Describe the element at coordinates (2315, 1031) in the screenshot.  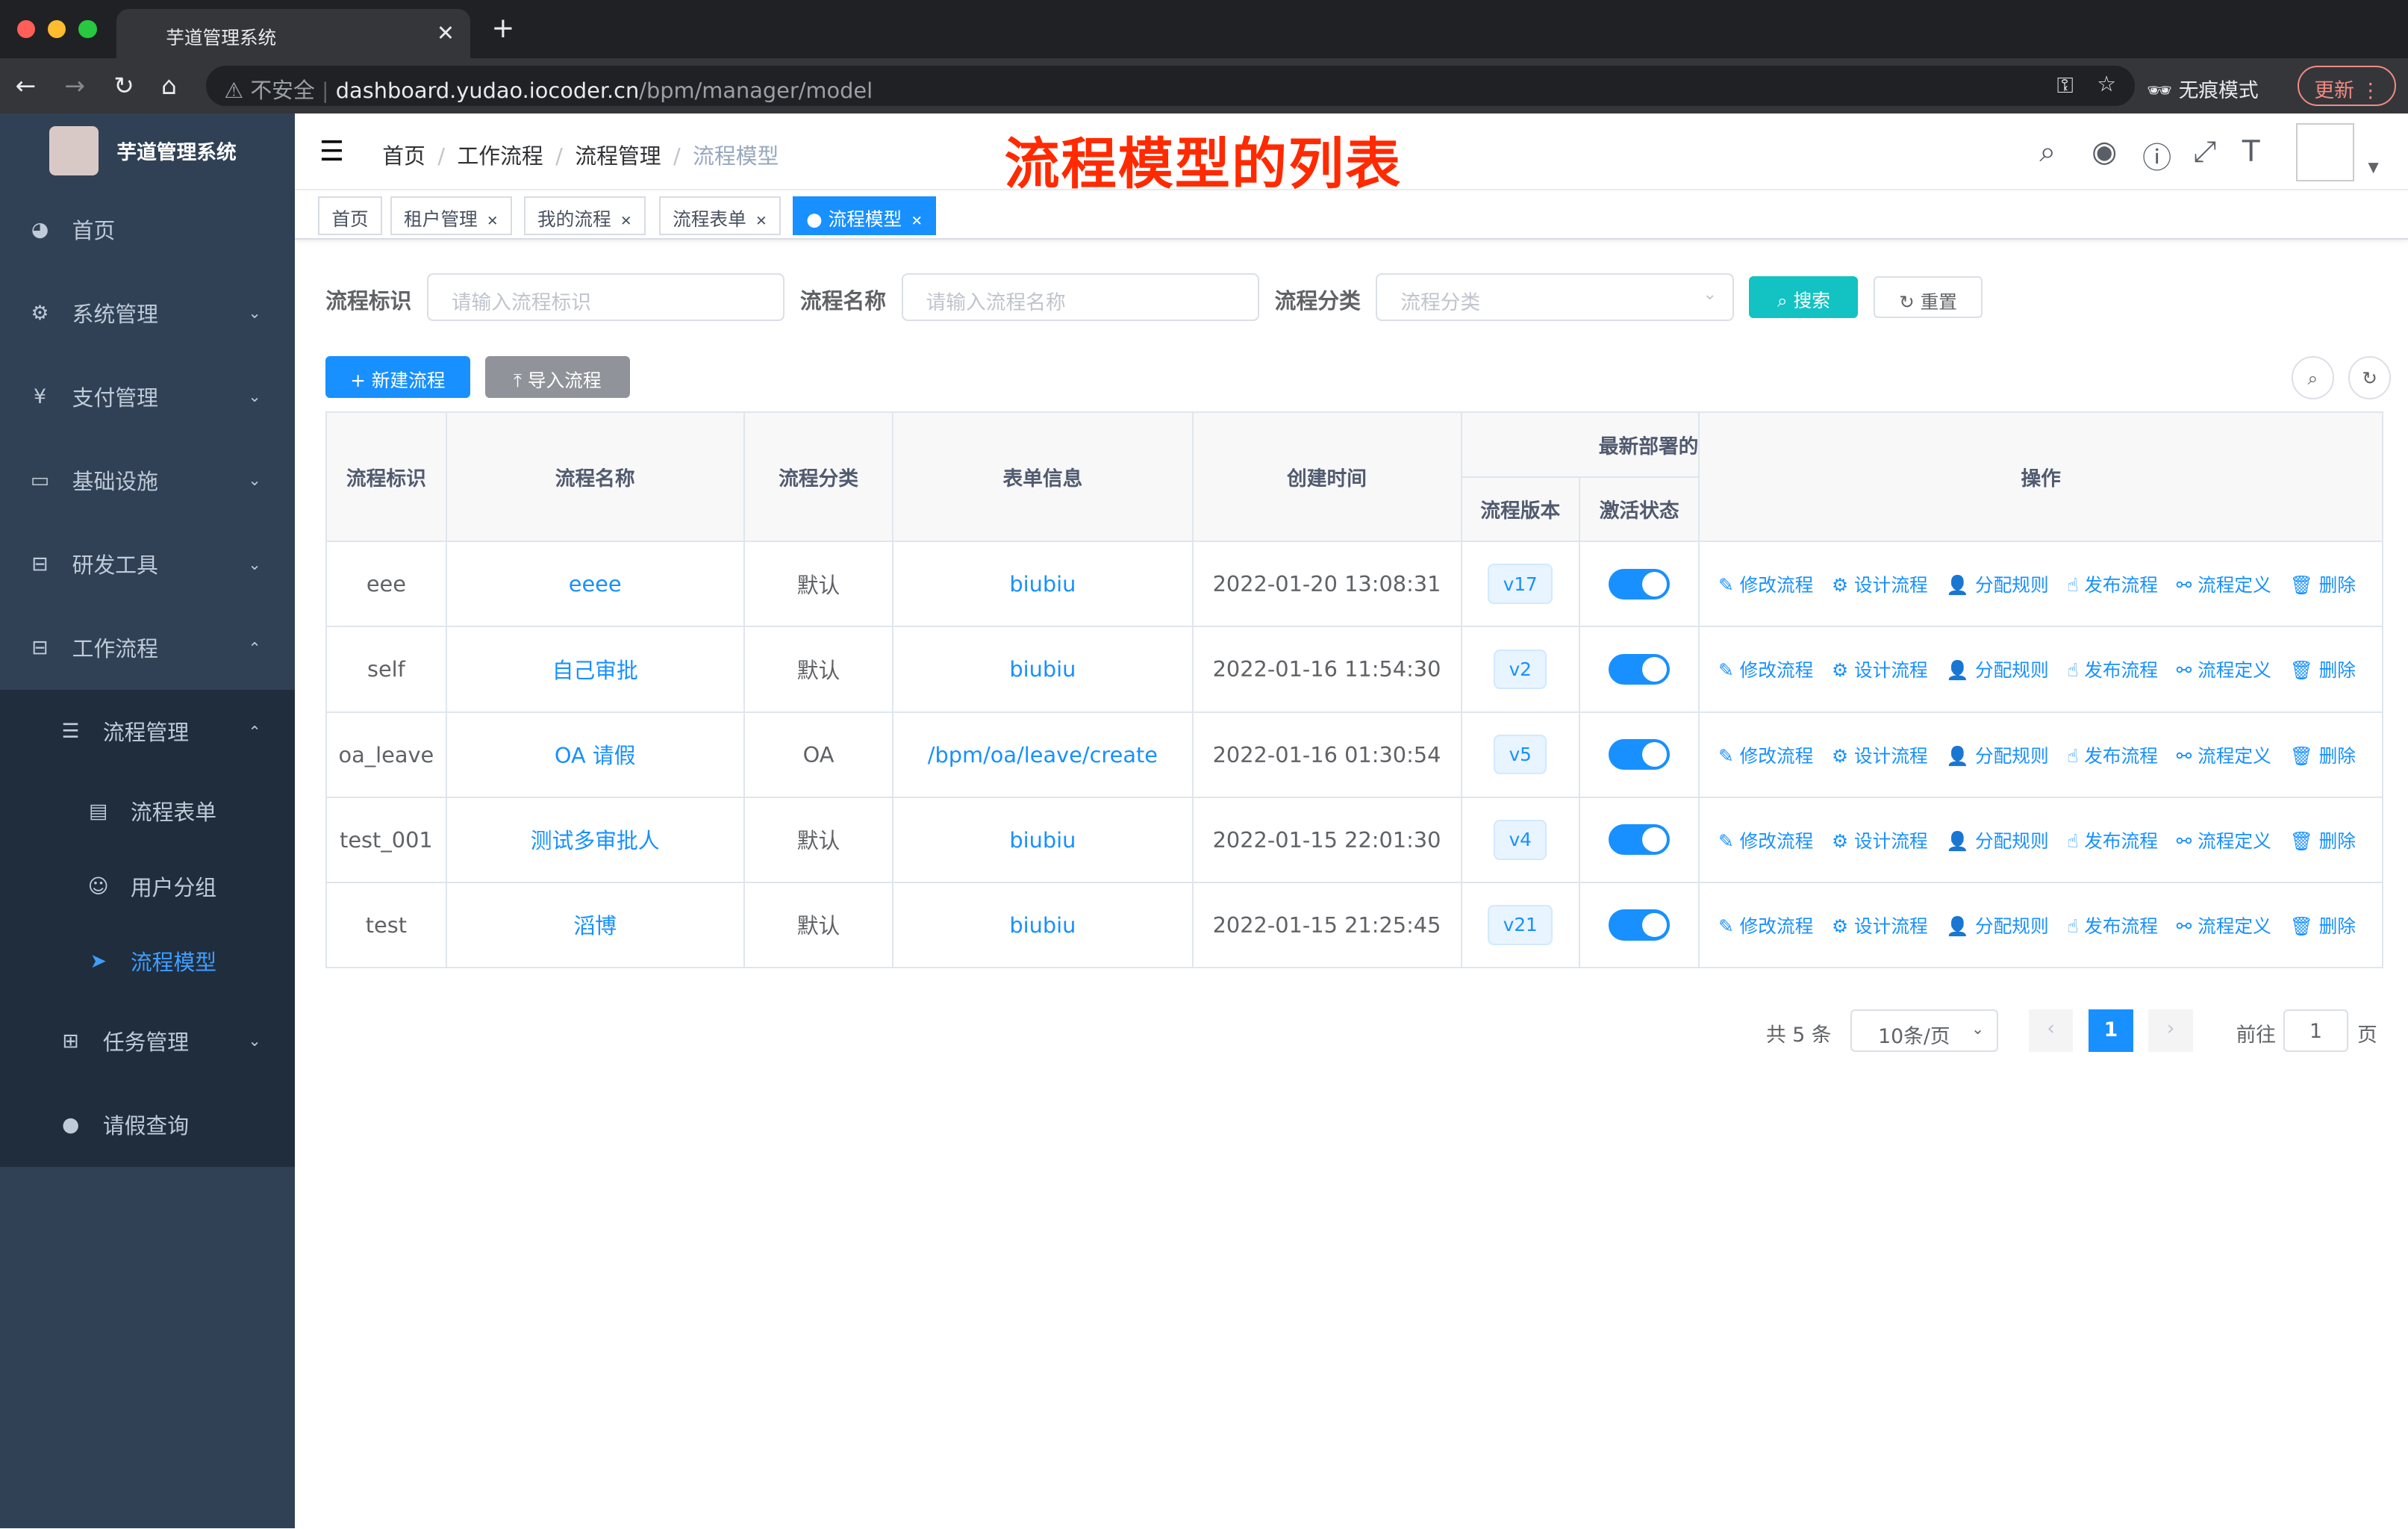
I see `goto-page-input: 1` at that location.